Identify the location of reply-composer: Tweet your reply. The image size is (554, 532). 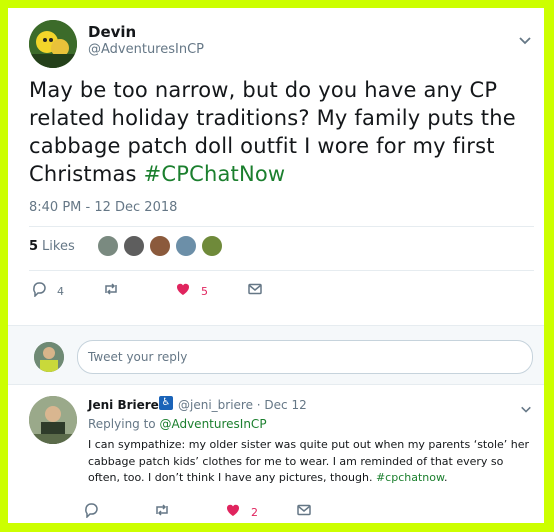
(276, 355).